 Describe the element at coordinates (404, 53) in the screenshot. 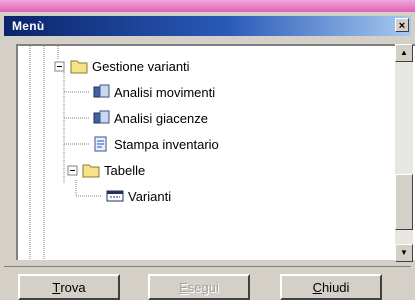

I see `scroll-up-icon: ▲` at that location.